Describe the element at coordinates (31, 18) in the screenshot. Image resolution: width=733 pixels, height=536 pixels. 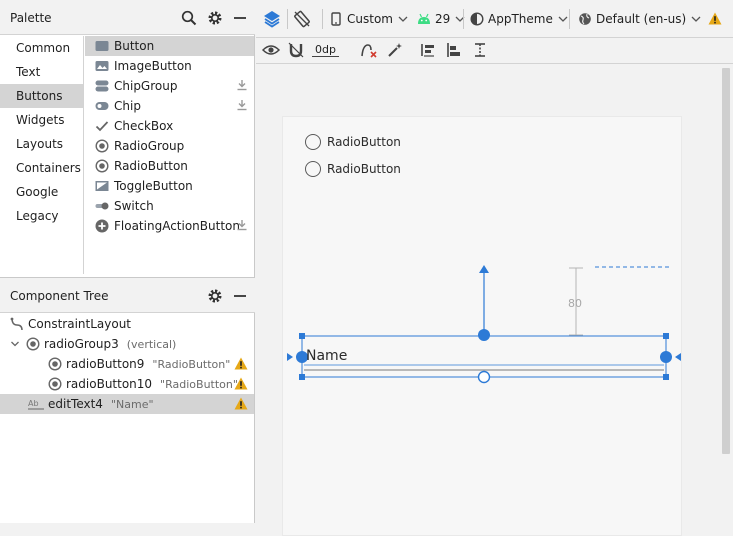
I see `palette-title: Palette` at that location.